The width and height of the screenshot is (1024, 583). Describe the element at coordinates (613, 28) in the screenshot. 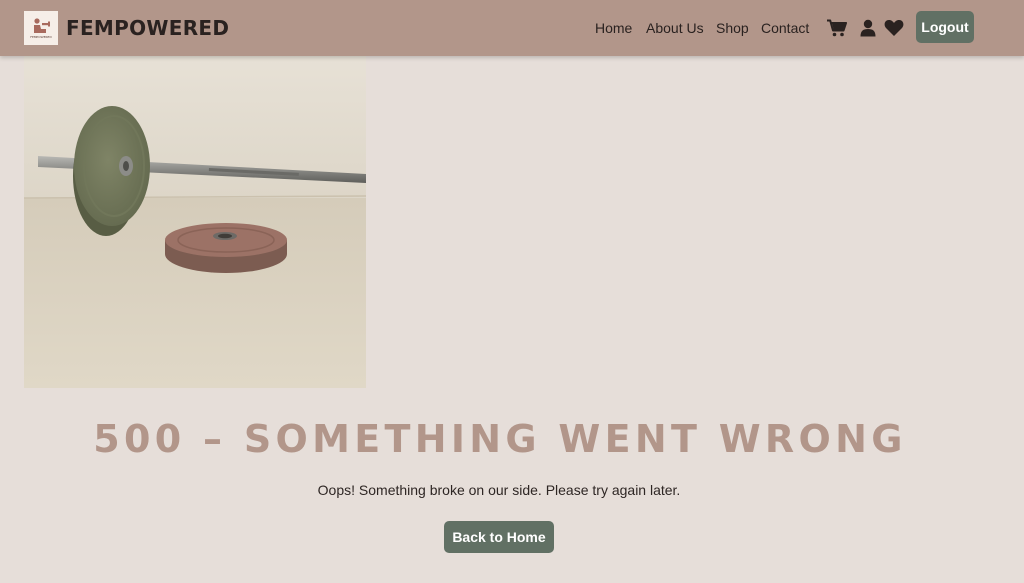

I see `nav-home-link: Home` at that location.